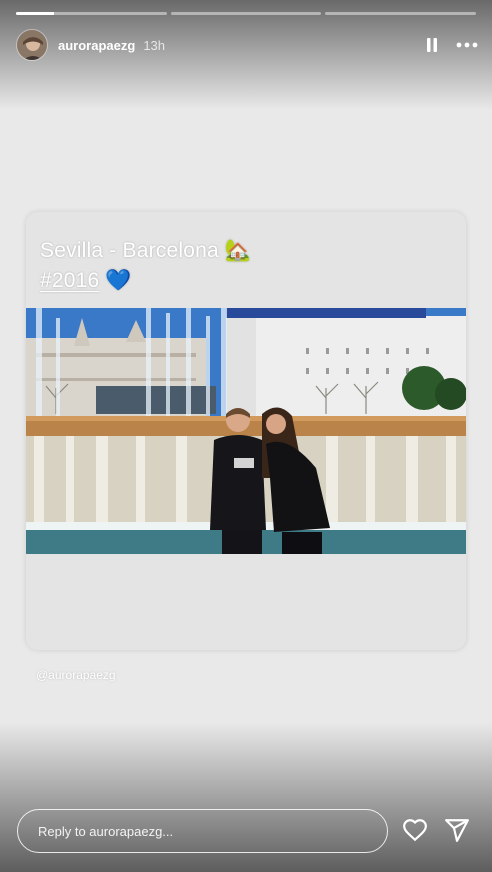 The width and height of the screenshot is (492, 872). I want to click on avatar-image, so click(32, 45).